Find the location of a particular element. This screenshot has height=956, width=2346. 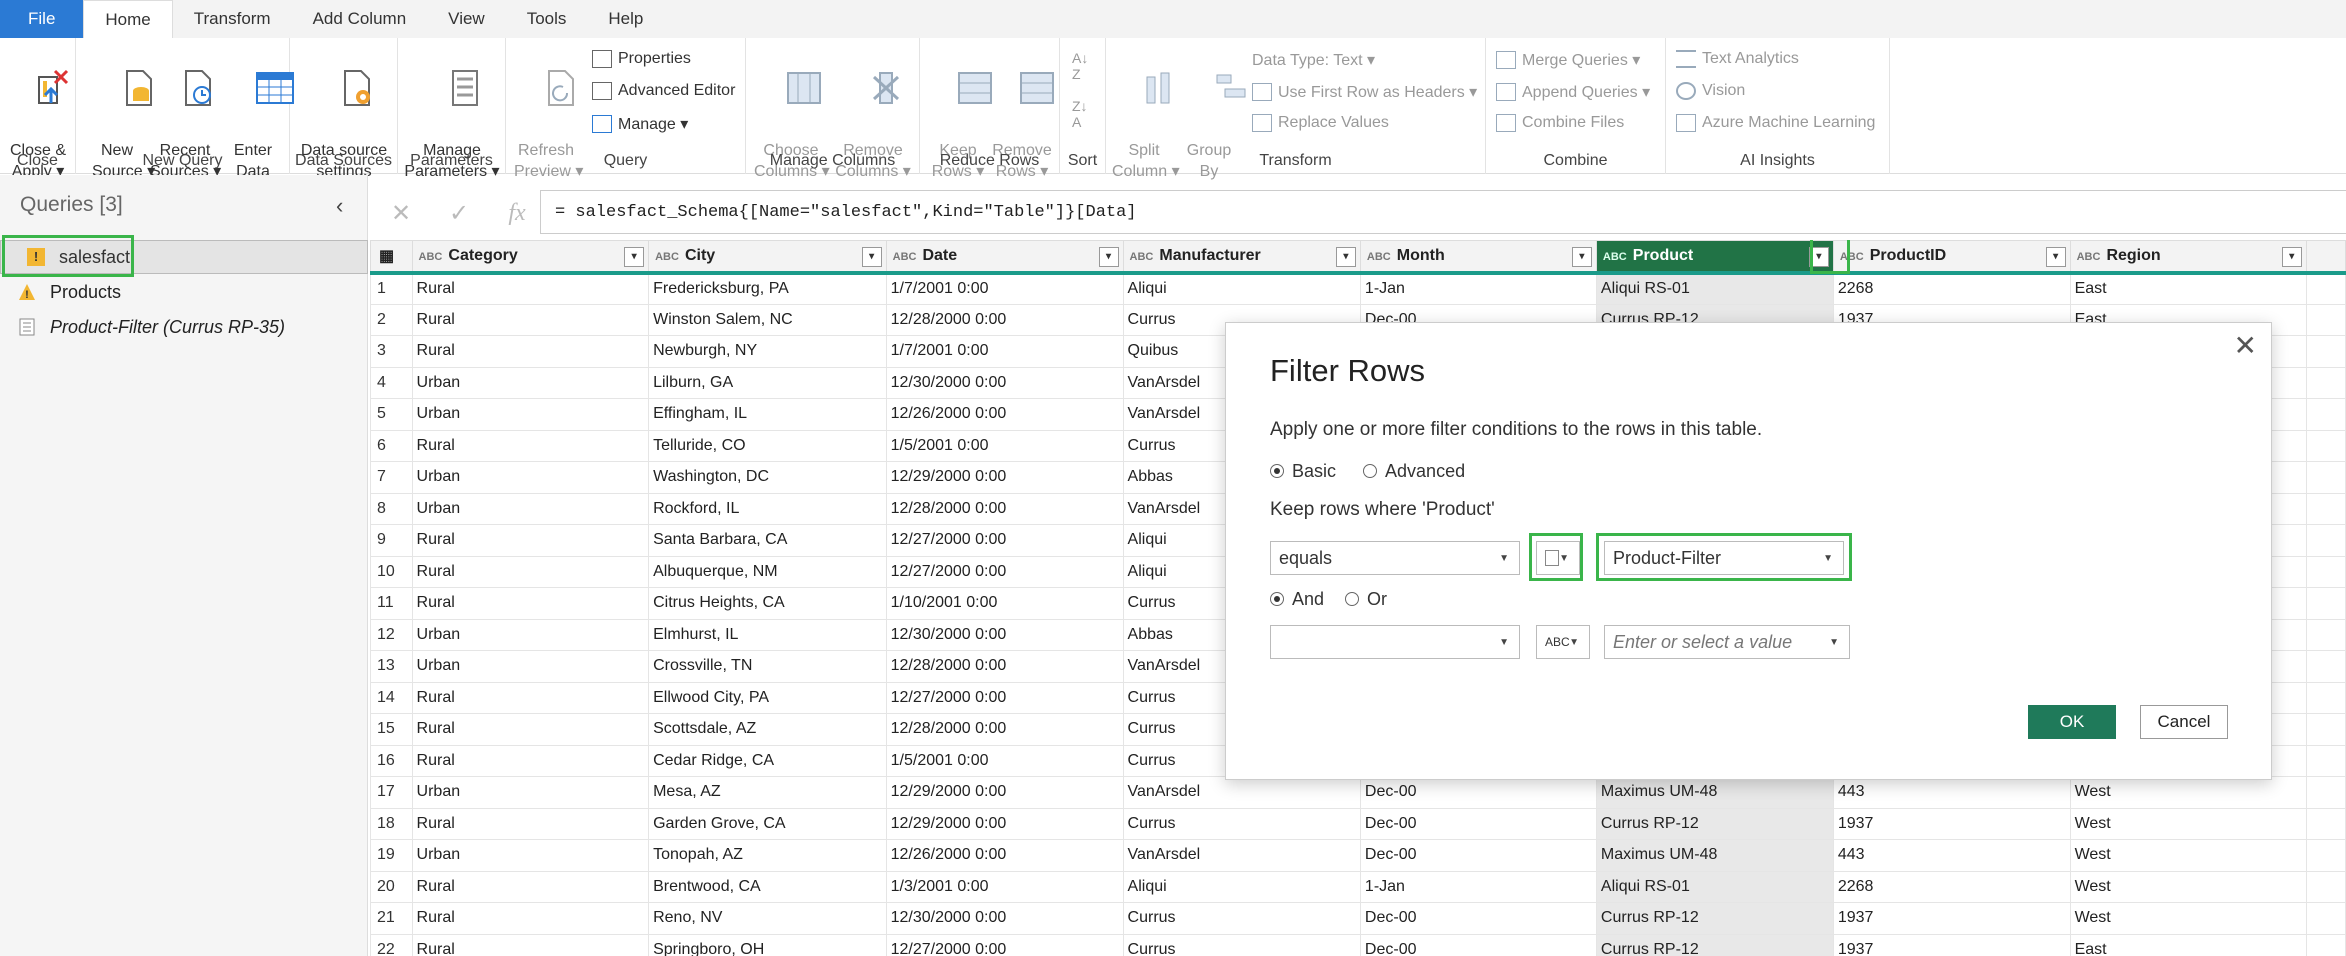

column-header-productid: ABC ProductID ▾ is located at coordinates (1951, 257).